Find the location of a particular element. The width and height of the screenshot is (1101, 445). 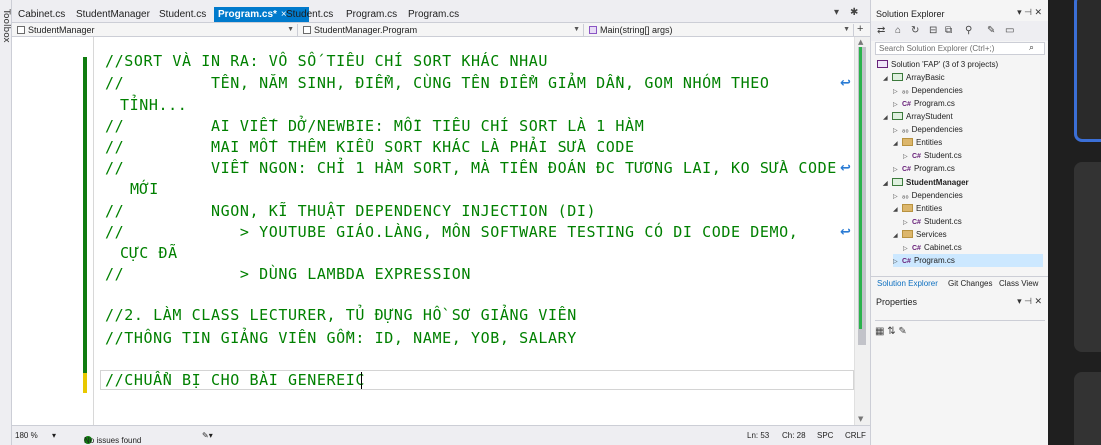

vertical-scrollbar: ▲ ▼ is located at coordinates (862, 231).